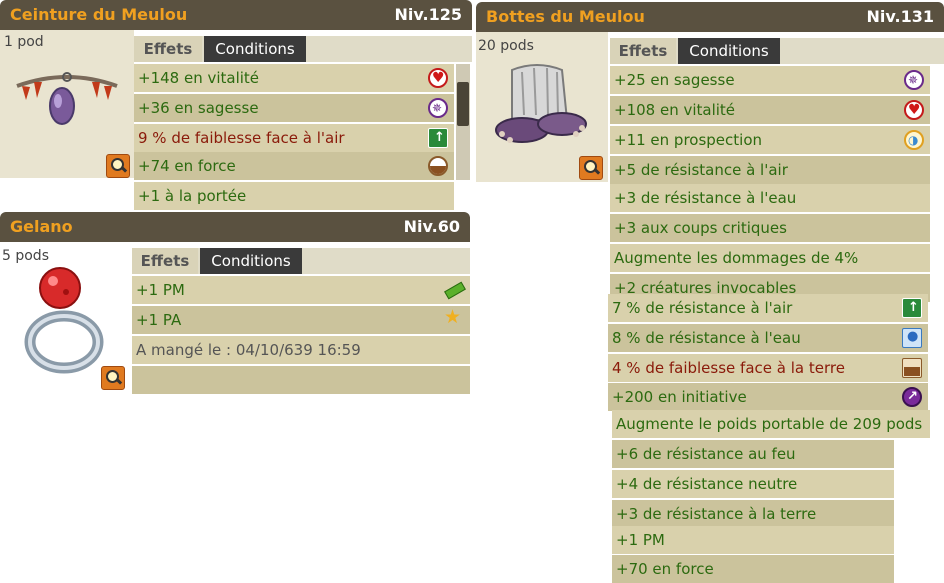  Describe the element at coordinates (454, 290) in the screenshot. I see `movement-points-icon` at that location.